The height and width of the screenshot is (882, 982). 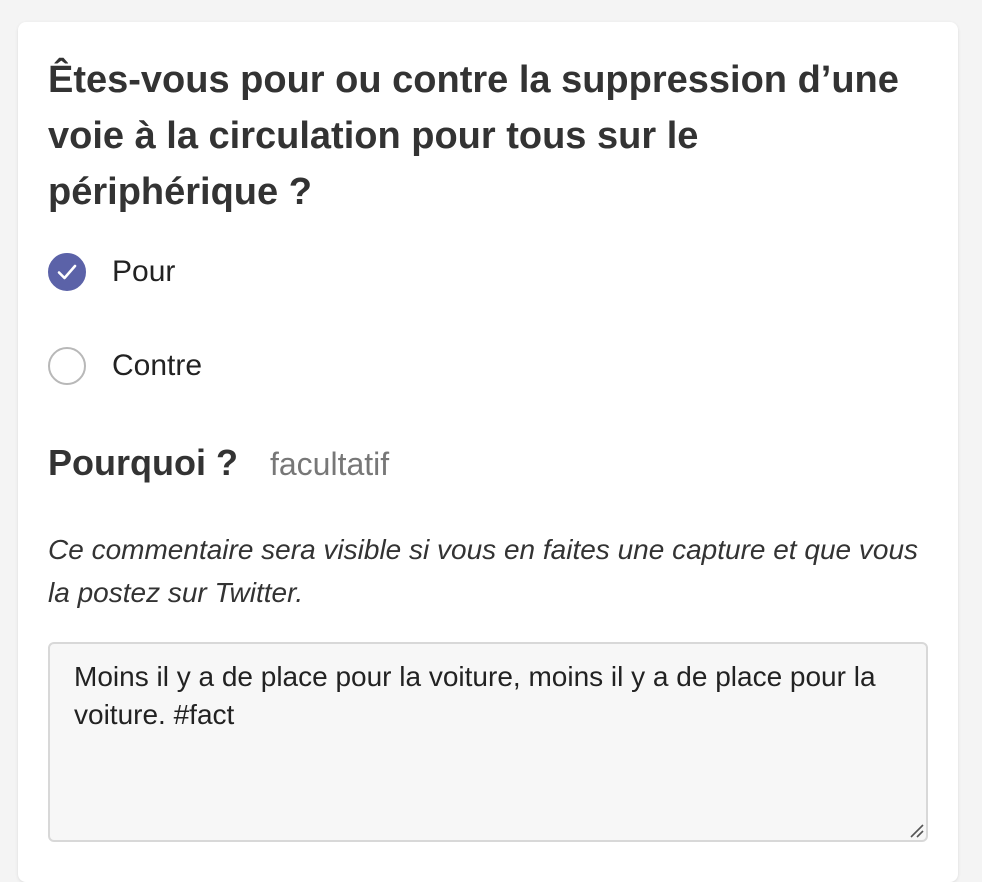 I want to click on comment-title: Pourquoi ?, so click(x=143, y=462).